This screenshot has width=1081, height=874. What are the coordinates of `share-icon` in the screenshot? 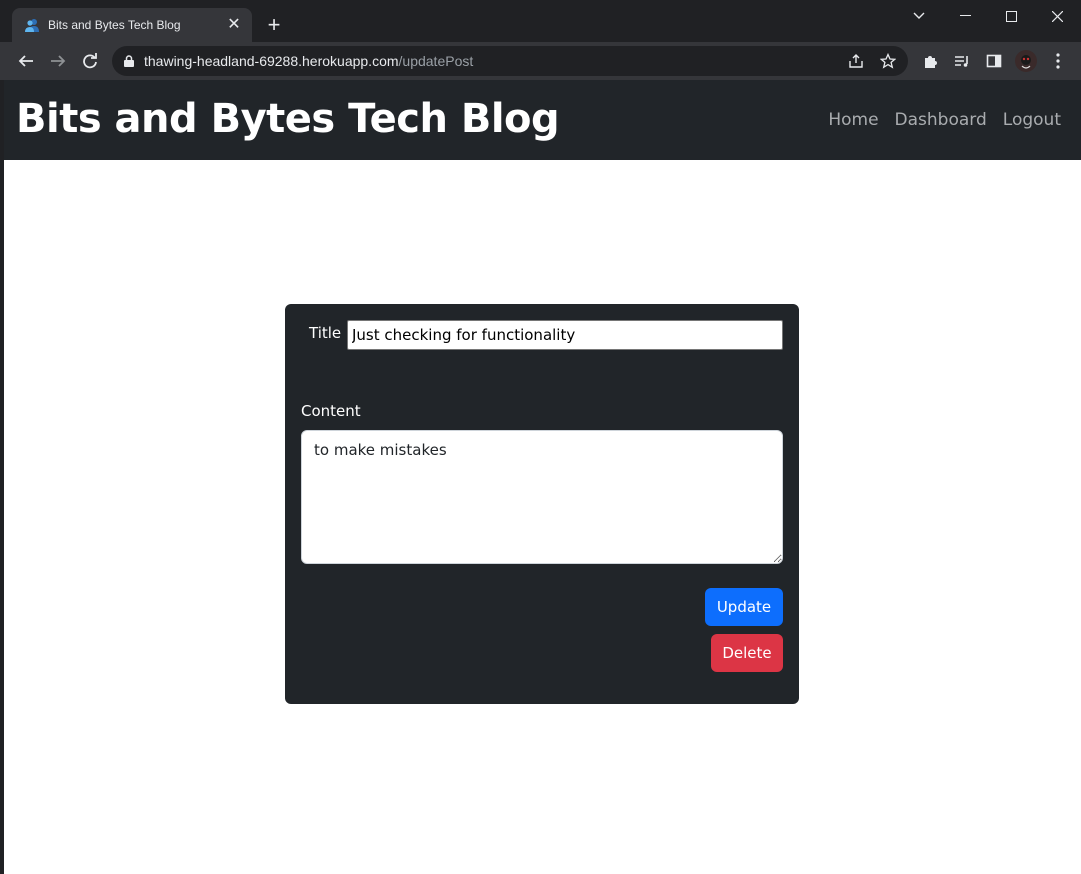 It's located at (856, 61).